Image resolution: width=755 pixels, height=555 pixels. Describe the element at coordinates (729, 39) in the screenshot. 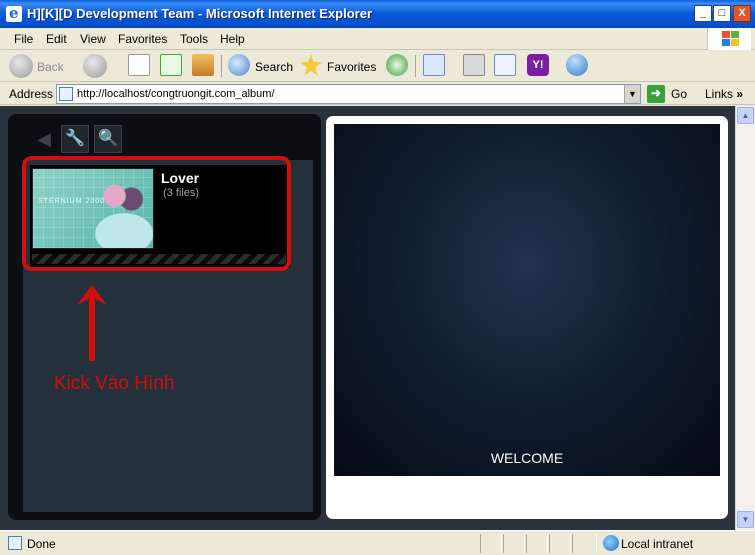

I see `windows-flag-icon` at that location.